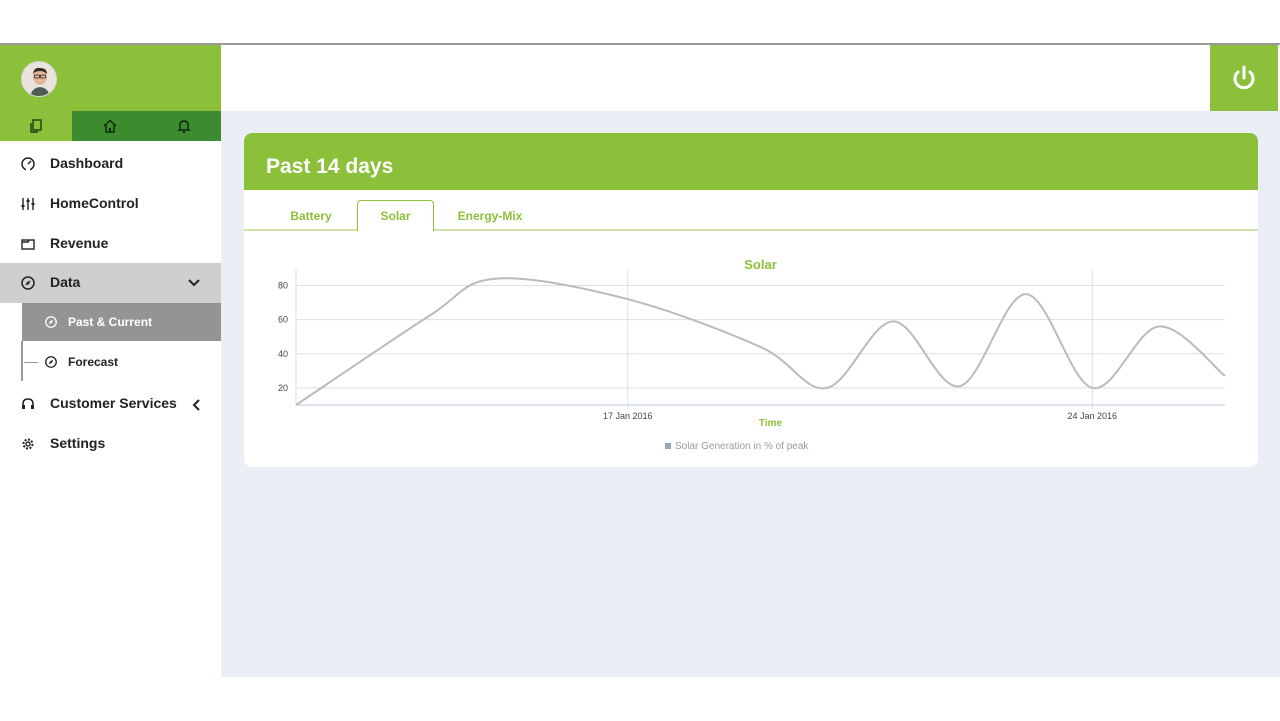 The width and height of the screenshot is (1280, 721). I want to click on bell-icon, so click(184, 127).